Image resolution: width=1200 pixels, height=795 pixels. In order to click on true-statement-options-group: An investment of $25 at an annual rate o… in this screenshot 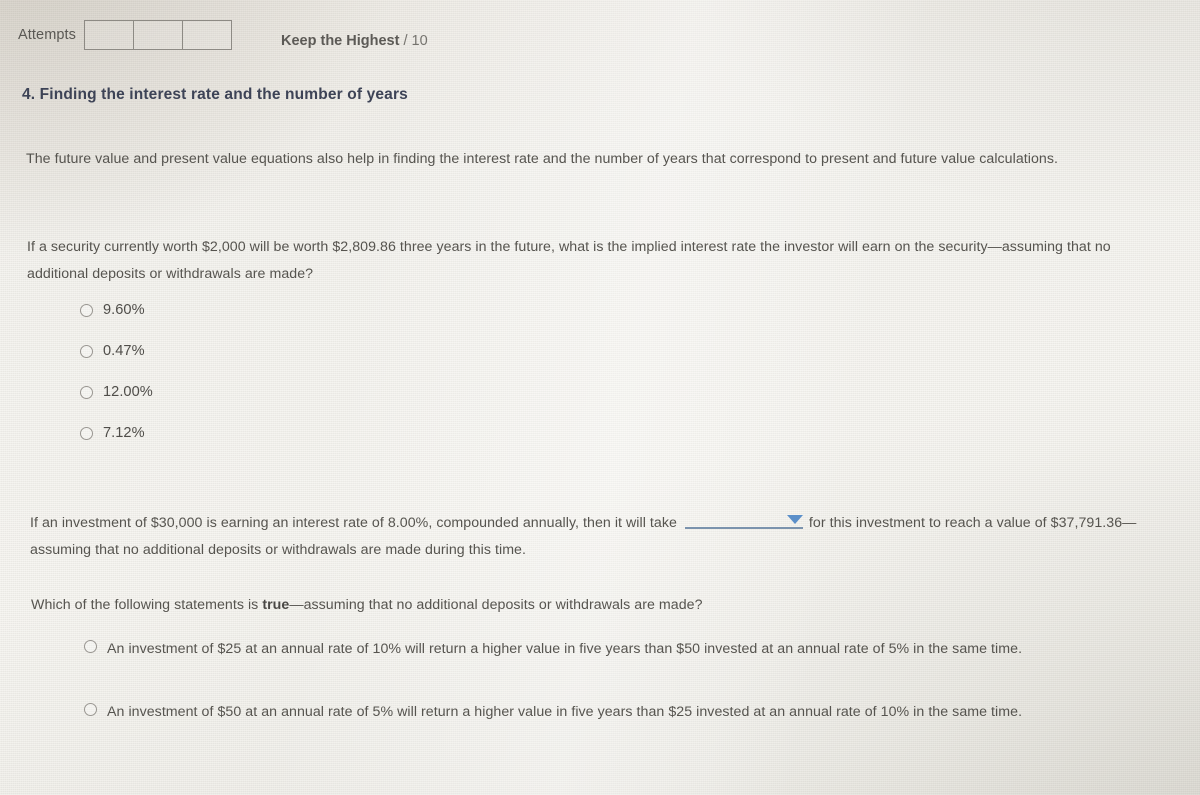, I will do `click(604, 699)`.